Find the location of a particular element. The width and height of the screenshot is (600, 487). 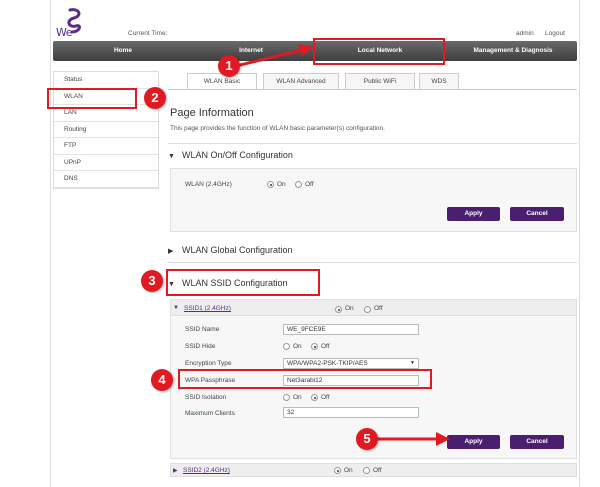

arrow-5-icon is located at coordinates (412, 439).